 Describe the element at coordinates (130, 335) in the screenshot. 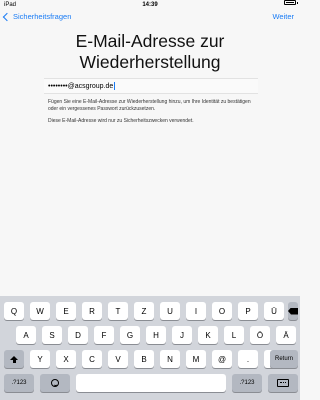

I see `key-g: G` at that location.